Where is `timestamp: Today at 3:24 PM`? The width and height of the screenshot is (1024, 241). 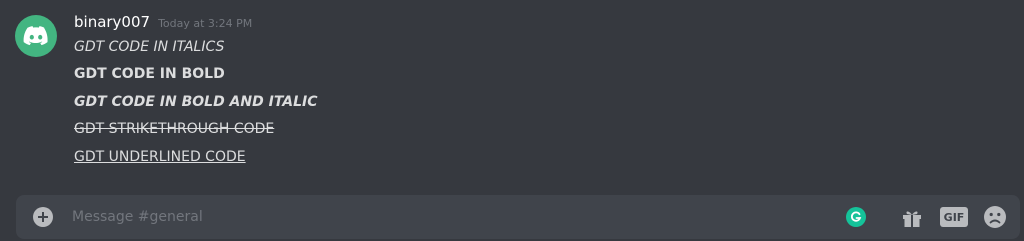
timestamp: Today at 3:24 PM is located at coordinates (205, 23).